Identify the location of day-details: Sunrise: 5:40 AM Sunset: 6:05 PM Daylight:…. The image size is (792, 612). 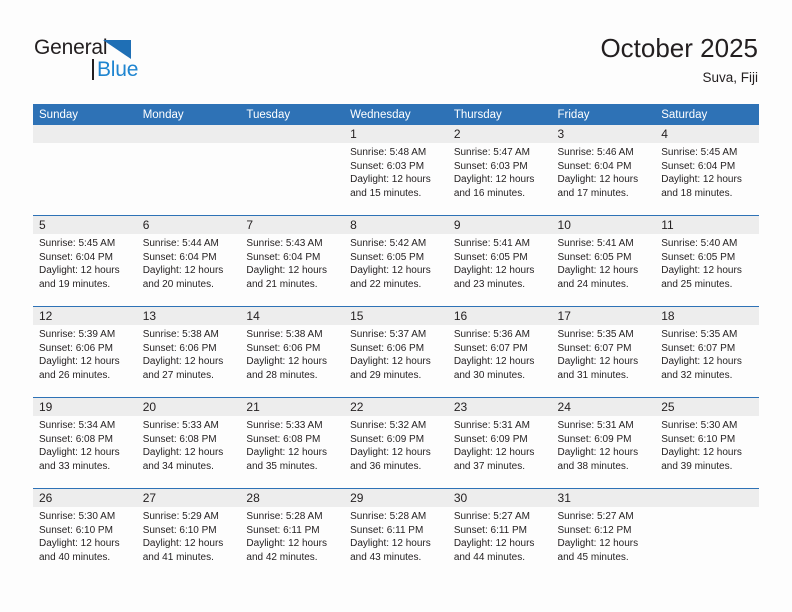
(707, 262).